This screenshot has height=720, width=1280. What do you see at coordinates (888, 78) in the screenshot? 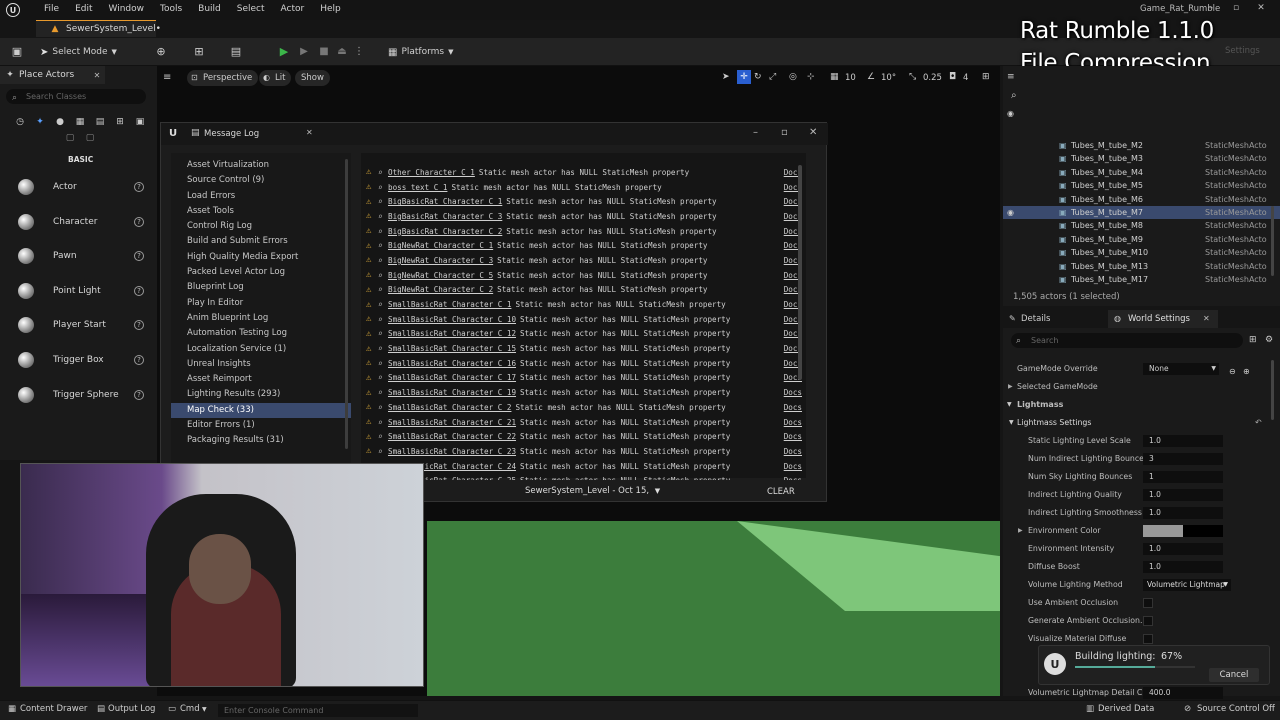
I see `rotation-snap-value: 10°` at bounding box center [888, 78].